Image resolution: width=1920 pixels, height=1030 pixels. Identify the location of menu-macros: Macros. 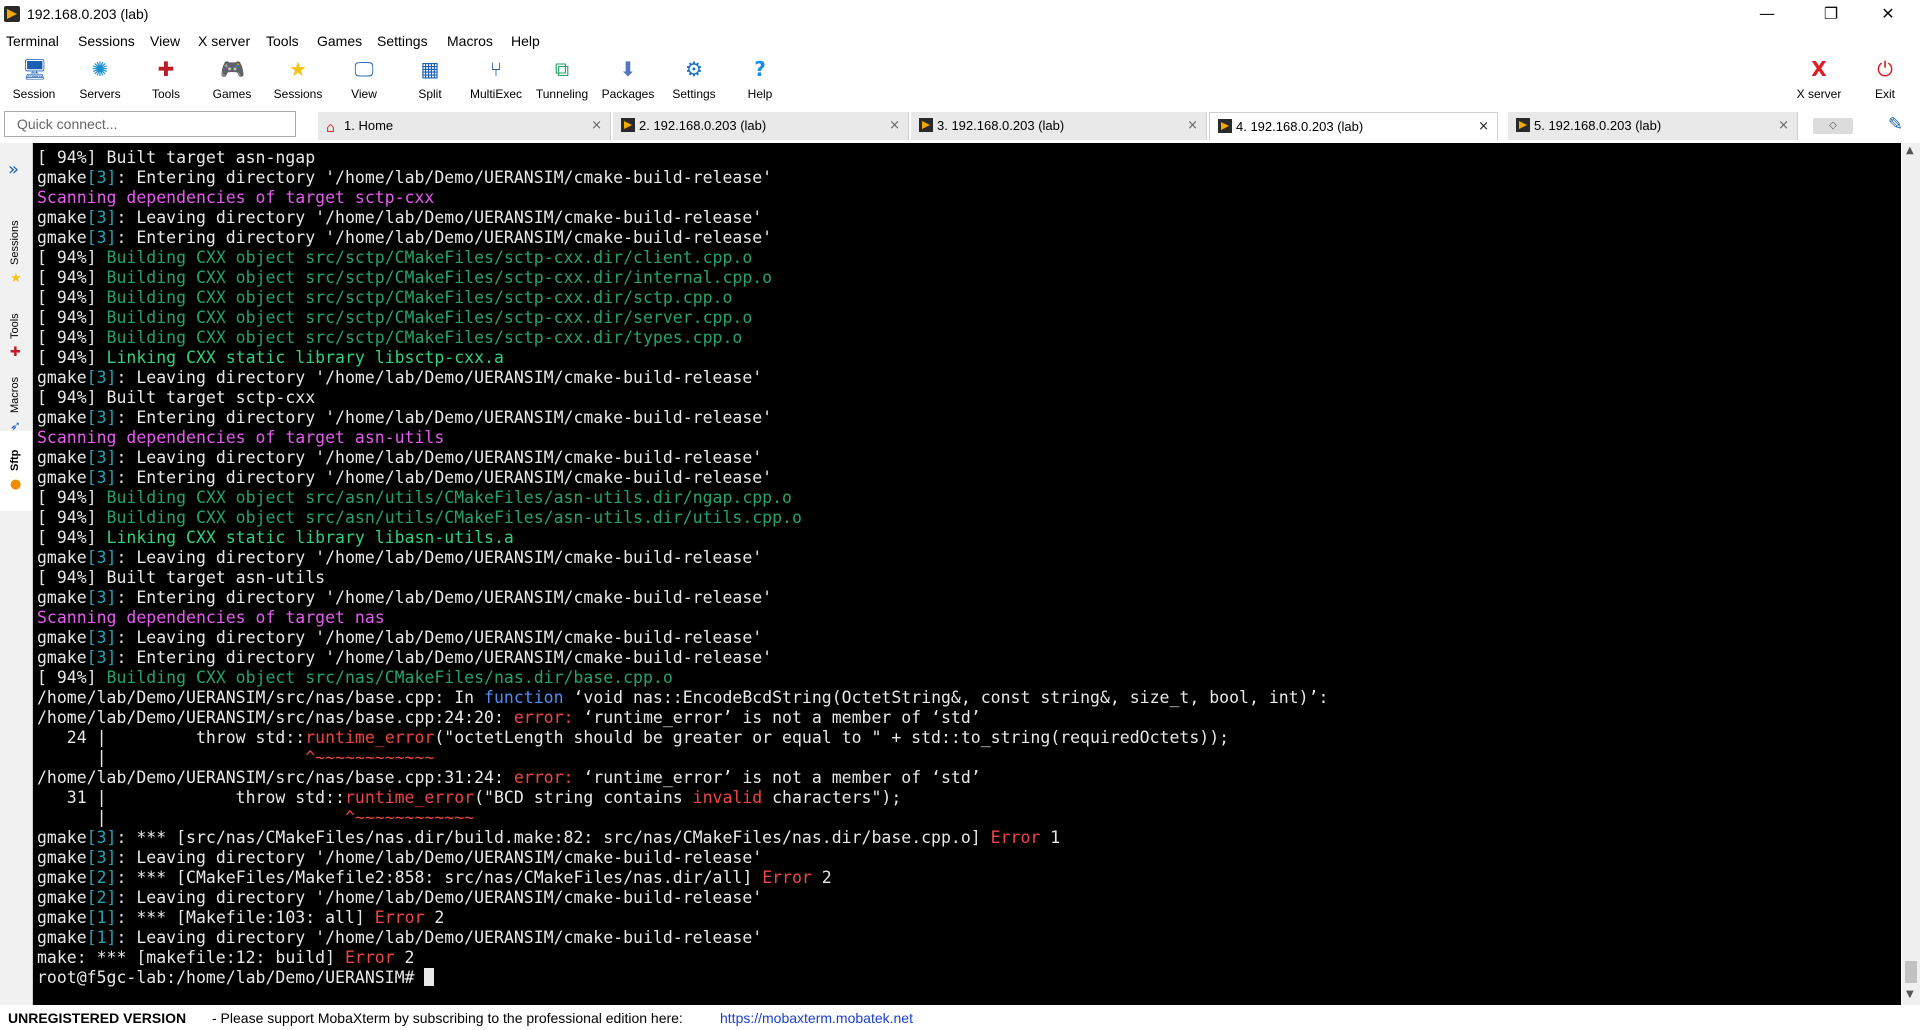
(470, 41).